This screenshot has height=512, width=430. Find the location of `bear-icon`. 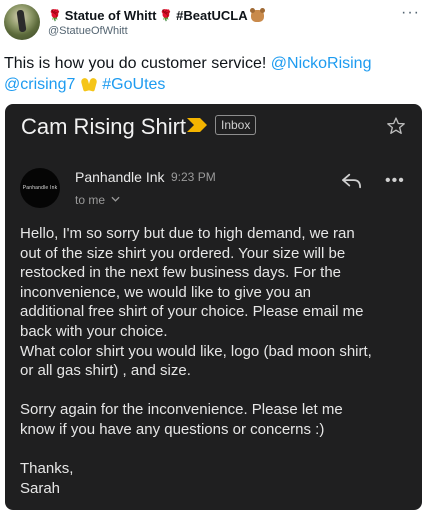

bear-icon is located at coordinates (257, 14).